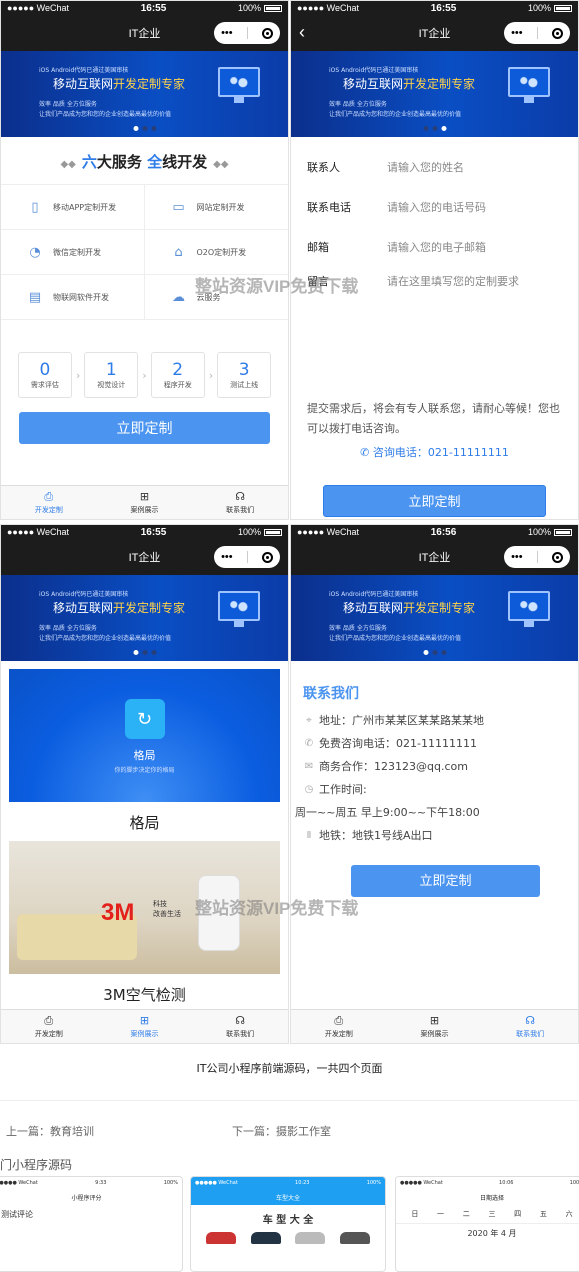  Describe the element at coordinates (73, 297) in the screenshot. I see `service-item: ▤ 物联网软件开发` at that location.